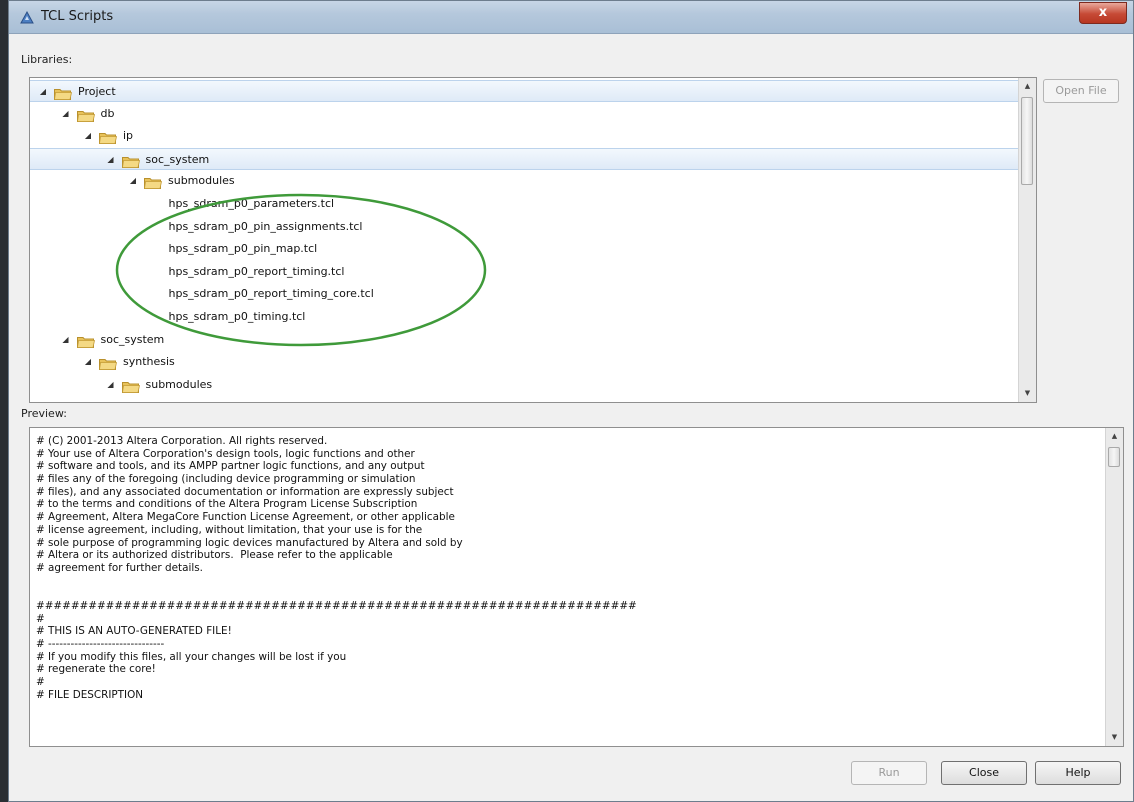 The image size is (1134, 802). What do you see at coordinates (1114, 587) in the screenshot?
I see `preview-scrollbar: ▲ ▼` at bounding box center [1114, 587].